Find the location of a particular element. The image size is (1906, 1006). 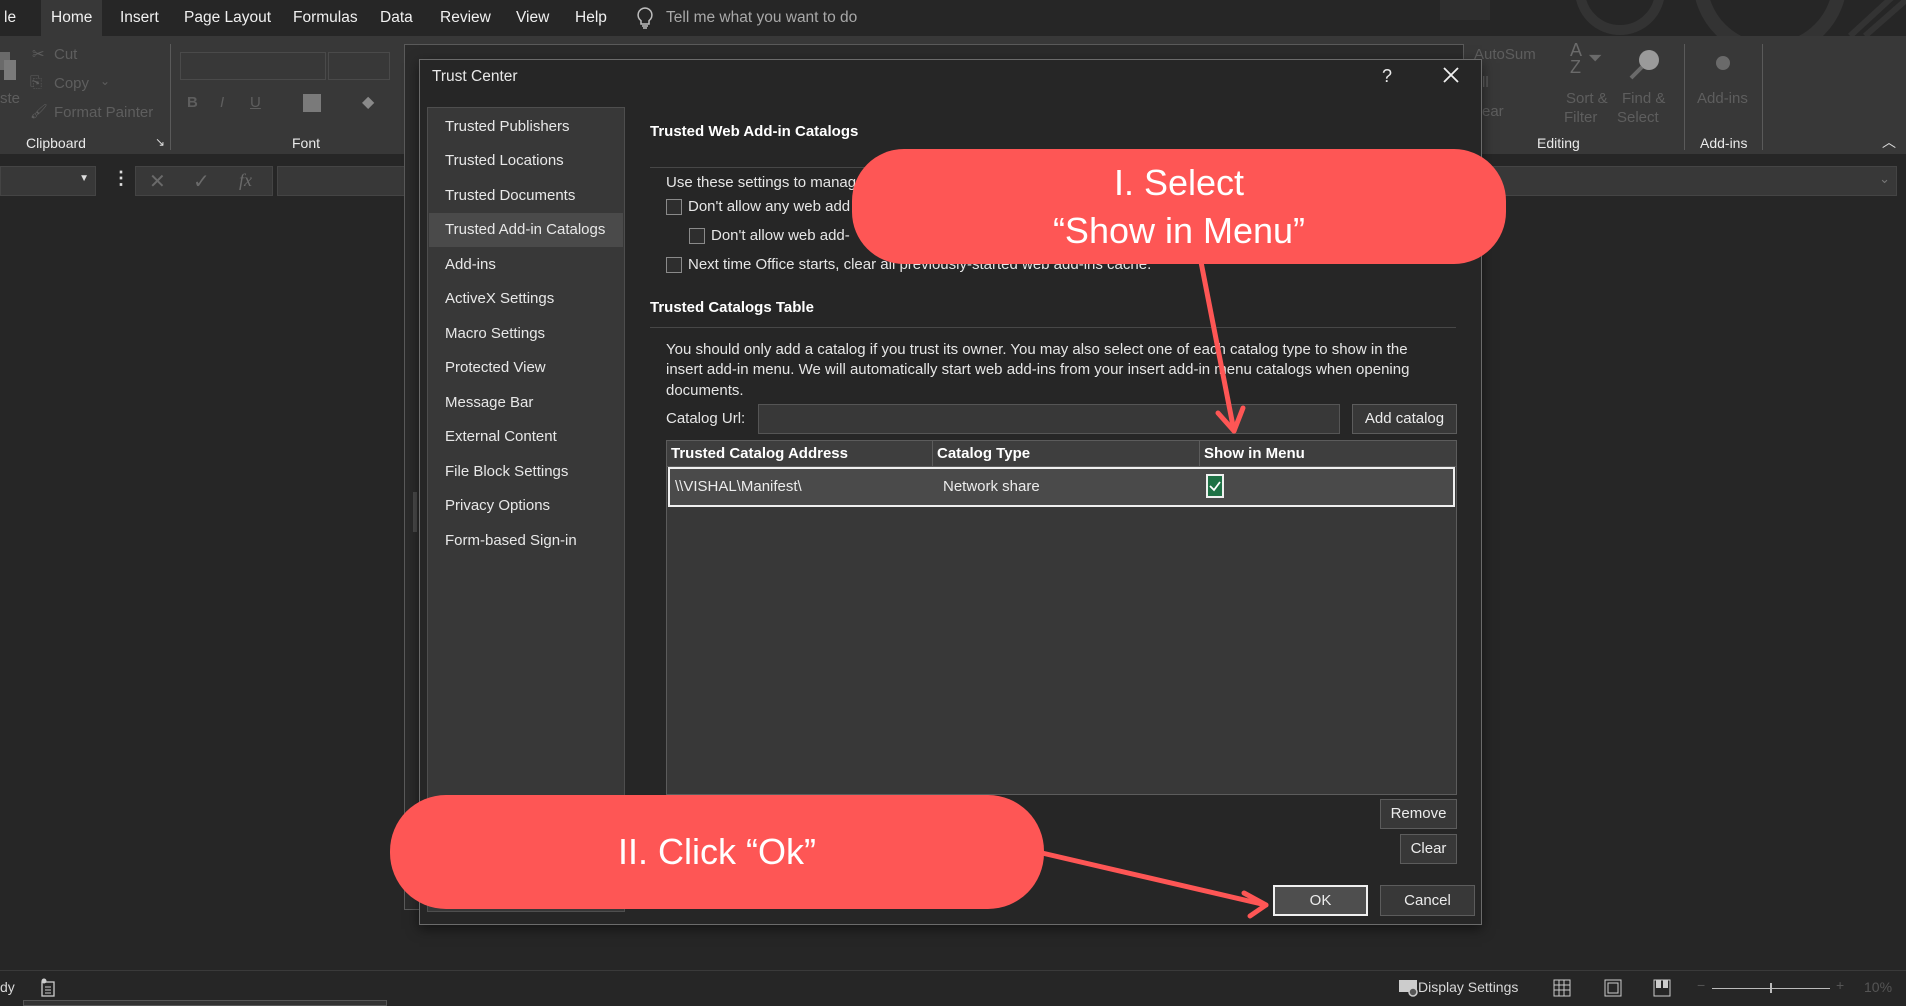

name-box: ▼ is located at coordinates (48, 181).